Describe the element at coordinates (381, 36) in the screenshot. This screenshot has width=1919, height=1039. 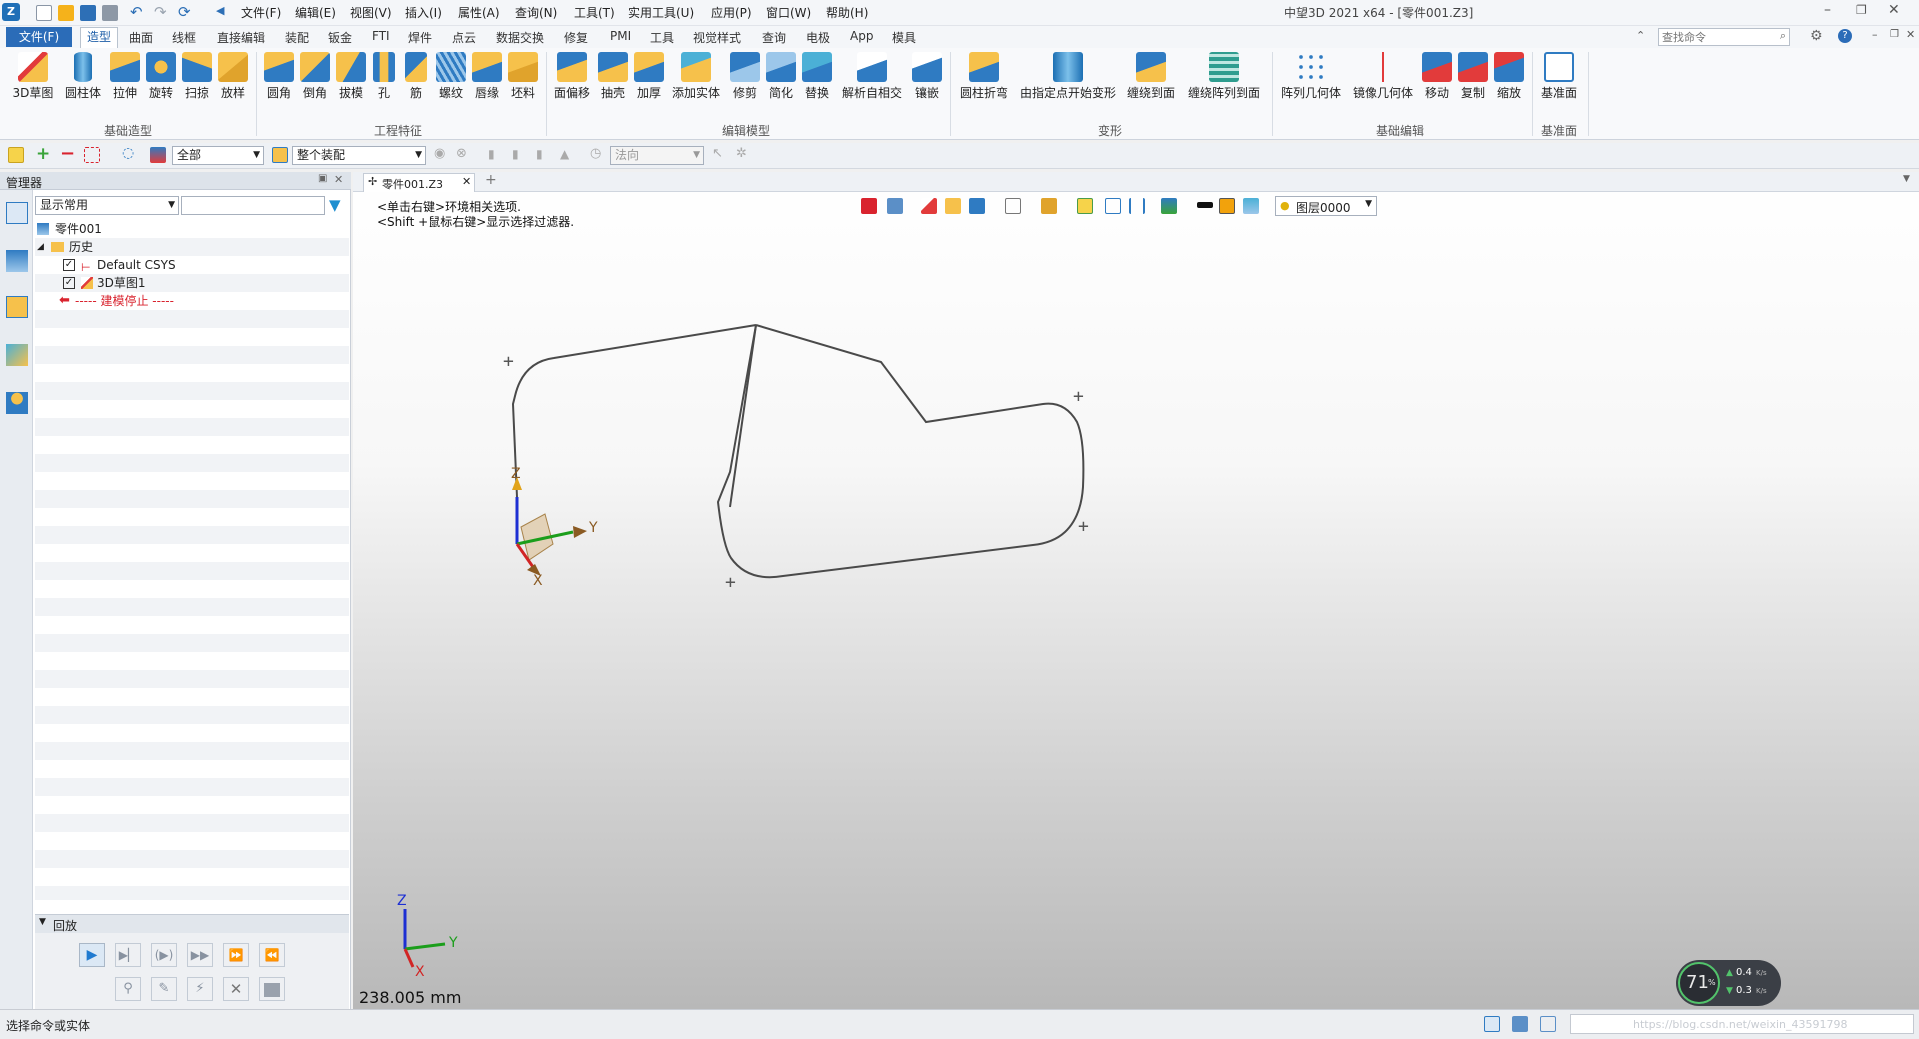
I see `tab-fti: FTI` at that location.